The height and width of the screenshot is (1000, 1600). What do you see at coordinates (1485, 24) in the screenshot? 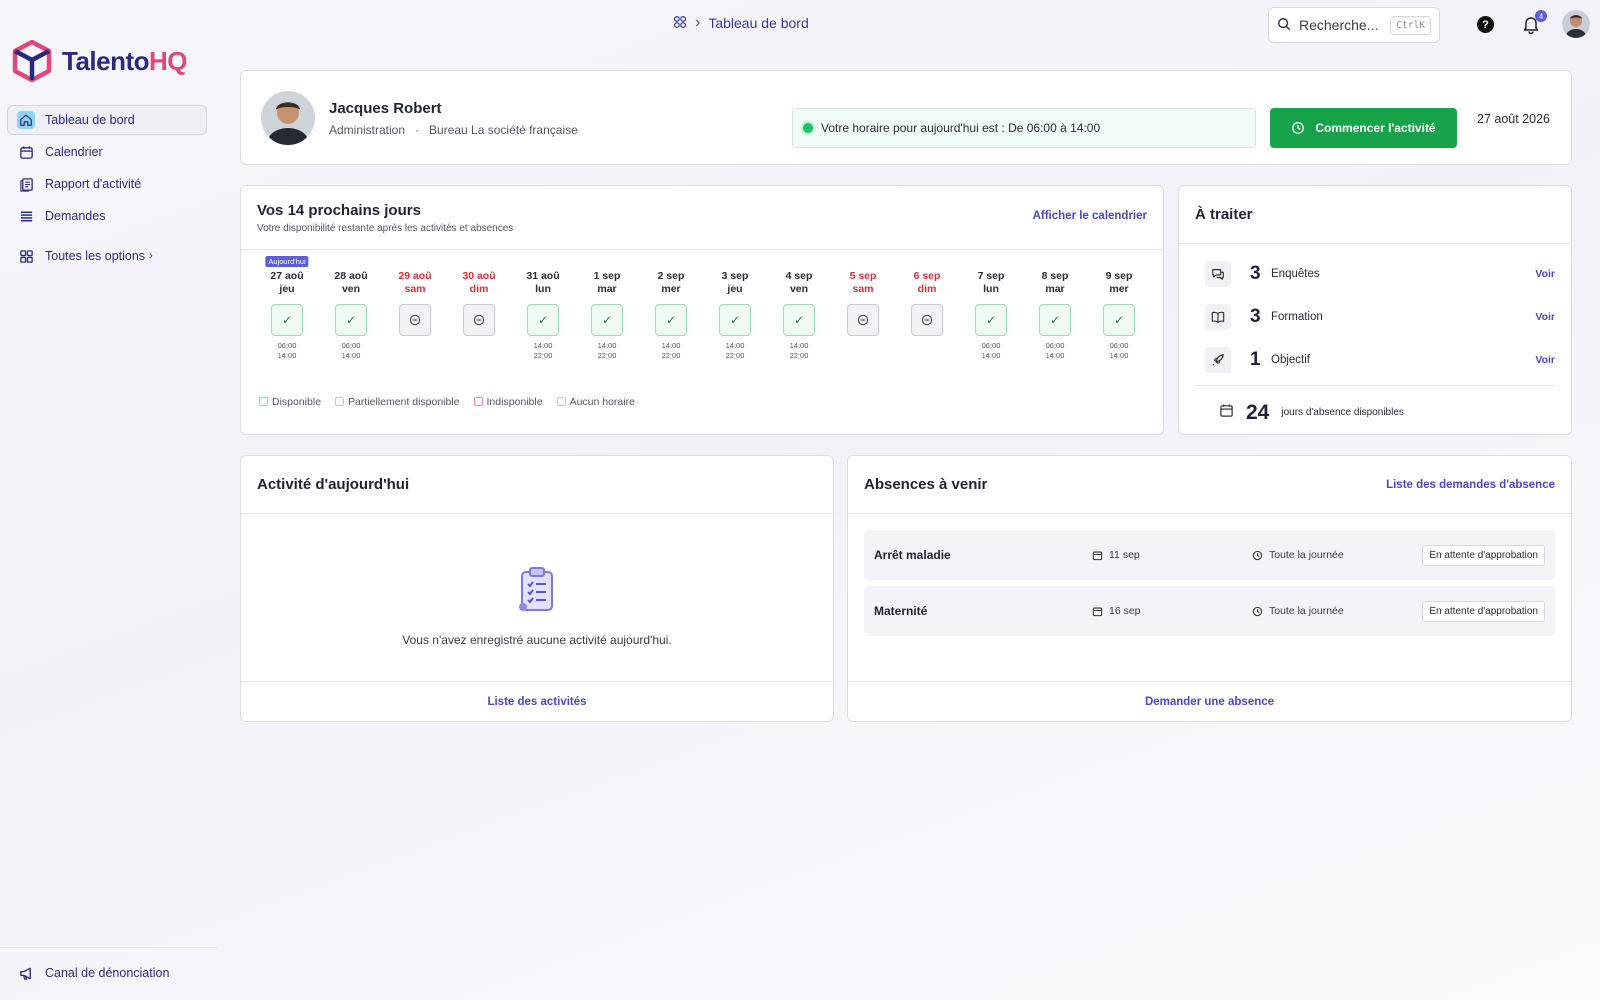
I see `help-icon: ?` at bounding box center [1485, 24].